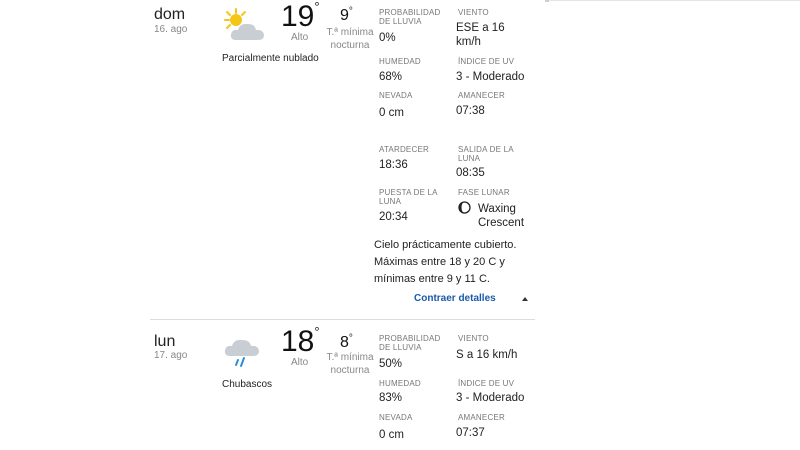 This screenshot has width=800, height=450. Describe the element at coordinates (165, 341) in the screenshot. I see `day-name: lun` at that location.